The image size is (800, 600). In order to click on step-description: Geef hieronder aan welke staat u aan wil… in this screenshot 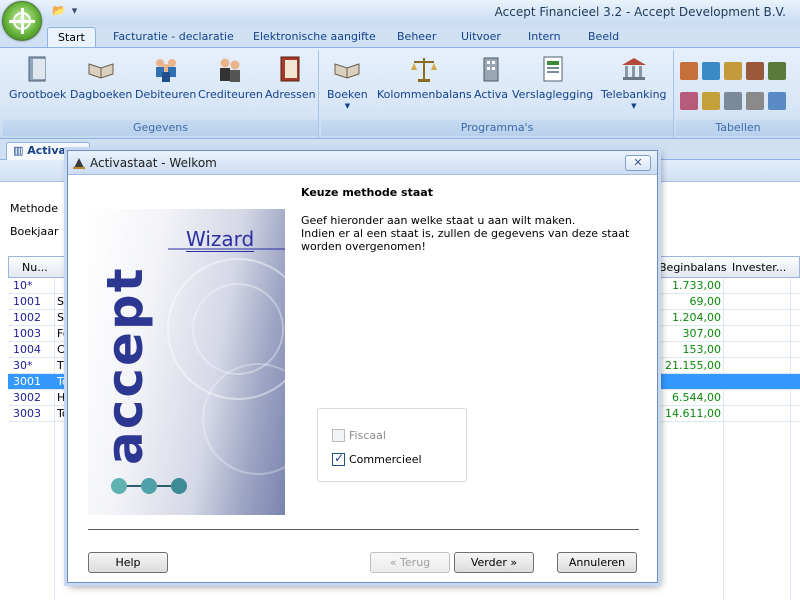, I will do `click(465, 233)`.